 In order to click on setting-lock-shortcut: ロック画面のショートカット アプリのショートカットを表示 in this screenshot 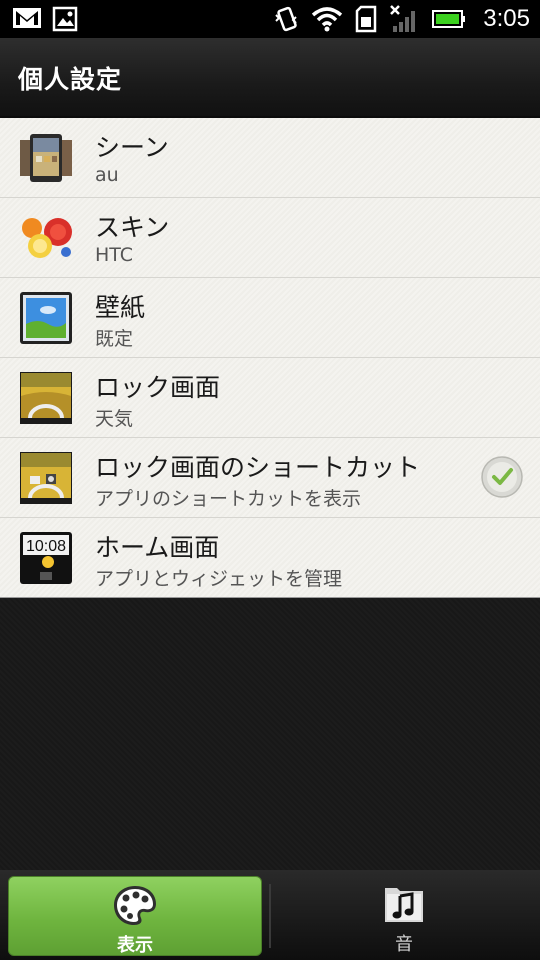, I will do `click(270, 478)`.